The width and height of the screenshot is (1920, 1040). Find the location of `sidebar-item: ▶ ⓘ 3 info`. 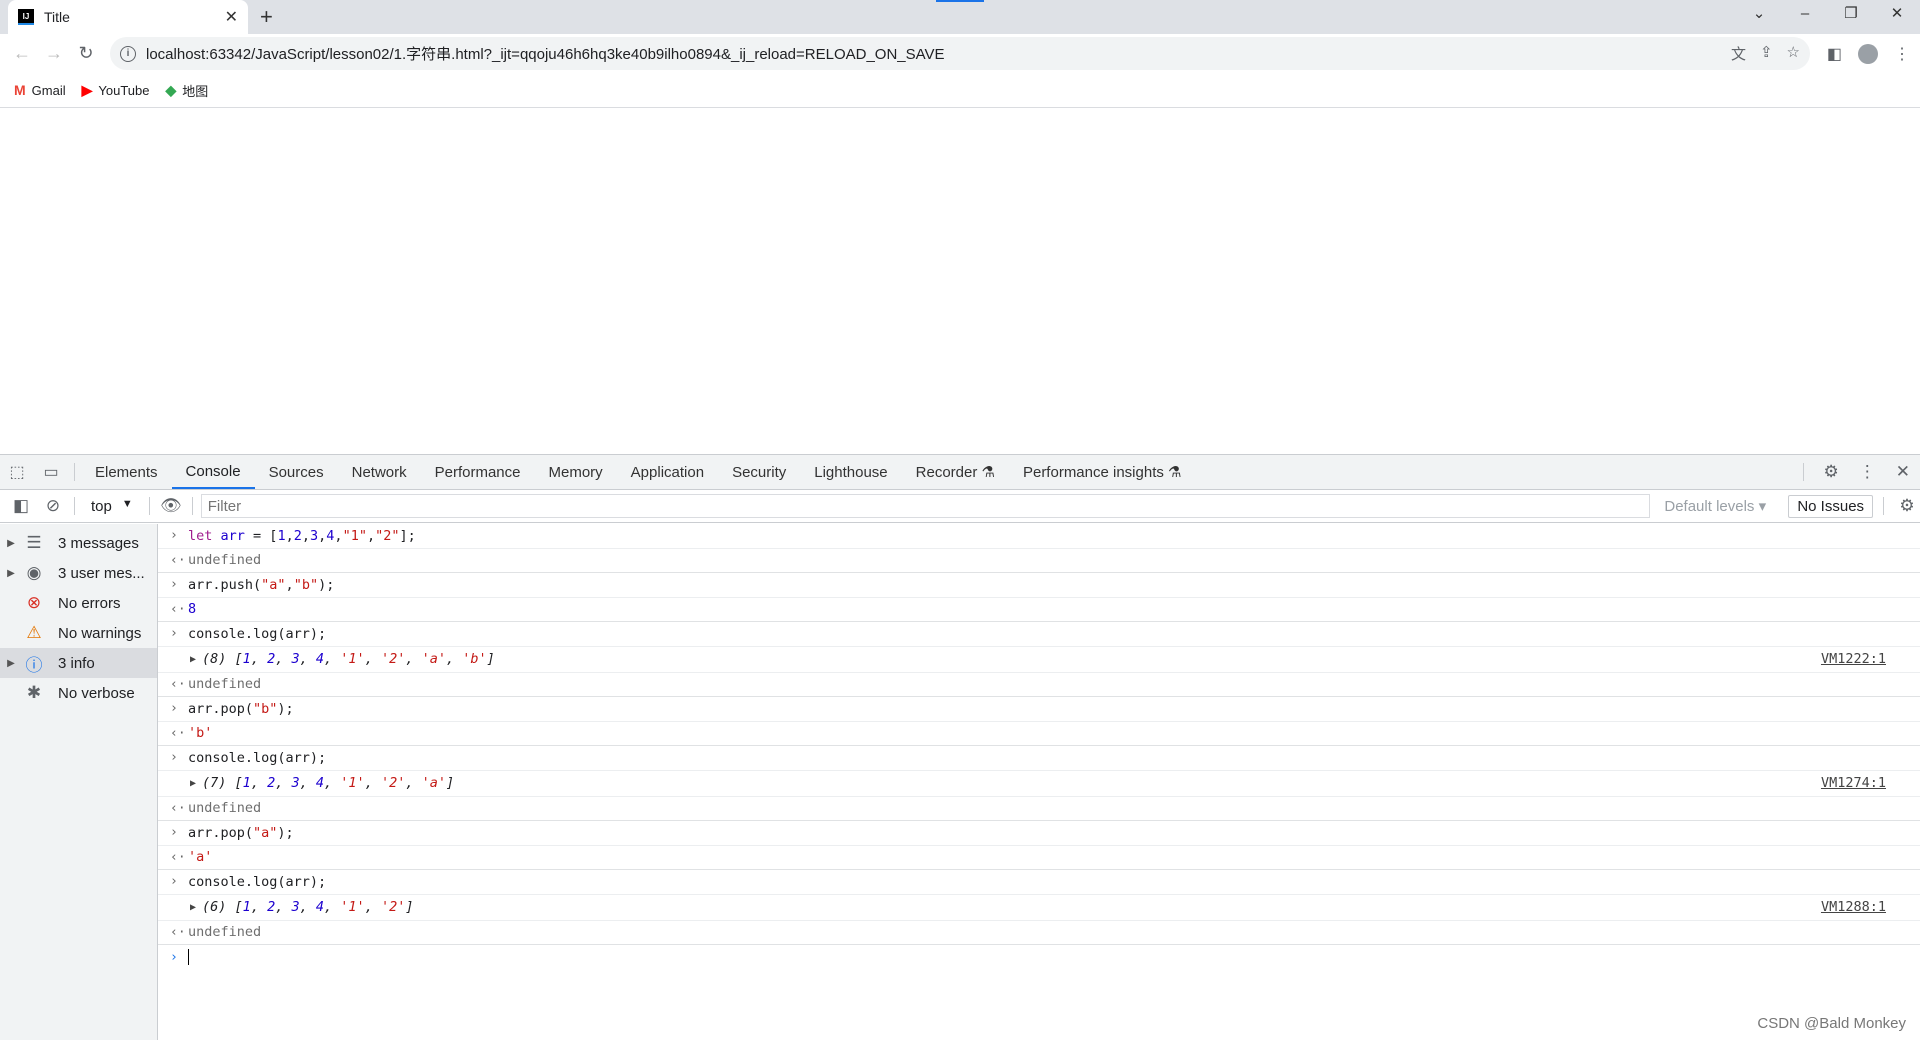

sidebar-item: ▶ ⓘ 3 info is located at coordinates (78, 663).